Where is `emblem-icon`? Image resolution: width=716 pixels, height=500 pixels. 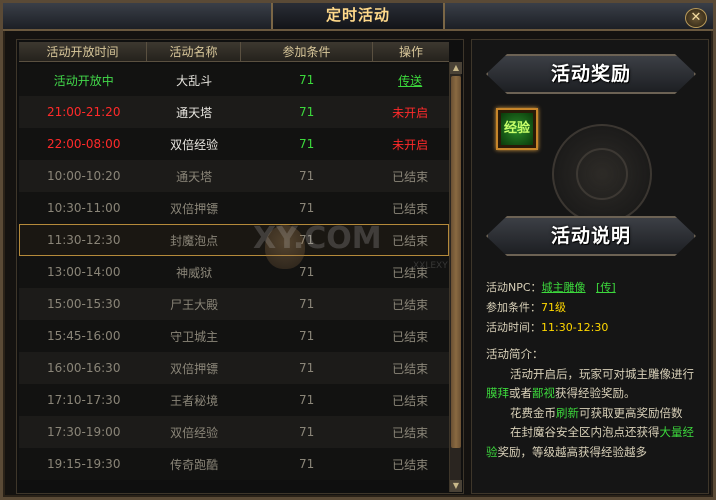
emblem-icon is located at coordinates (602, 174).